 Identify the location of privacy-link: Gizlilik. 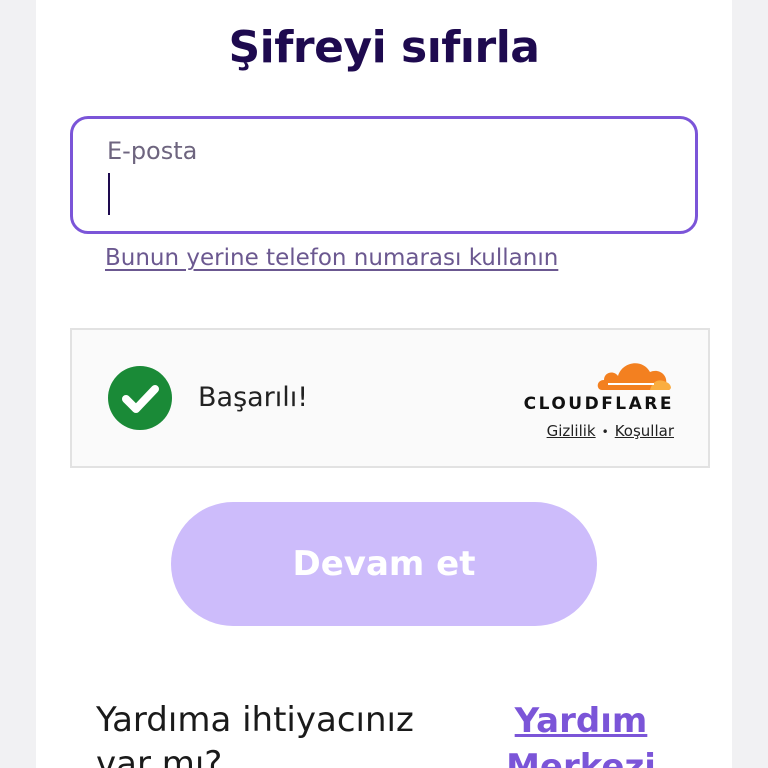
(571, 431).